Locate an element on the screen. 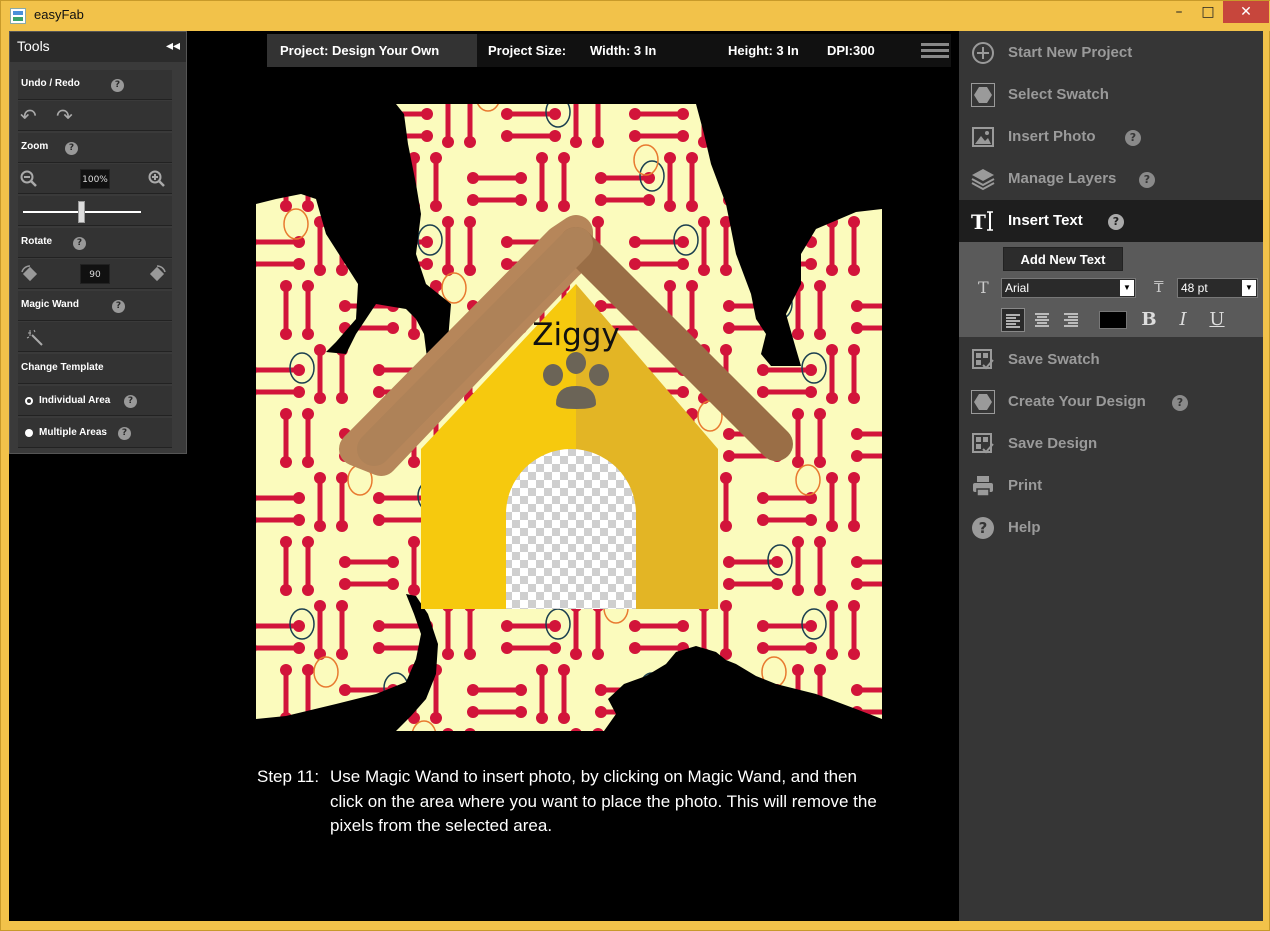  align-center-icon is located at coordinates (1042, 320).